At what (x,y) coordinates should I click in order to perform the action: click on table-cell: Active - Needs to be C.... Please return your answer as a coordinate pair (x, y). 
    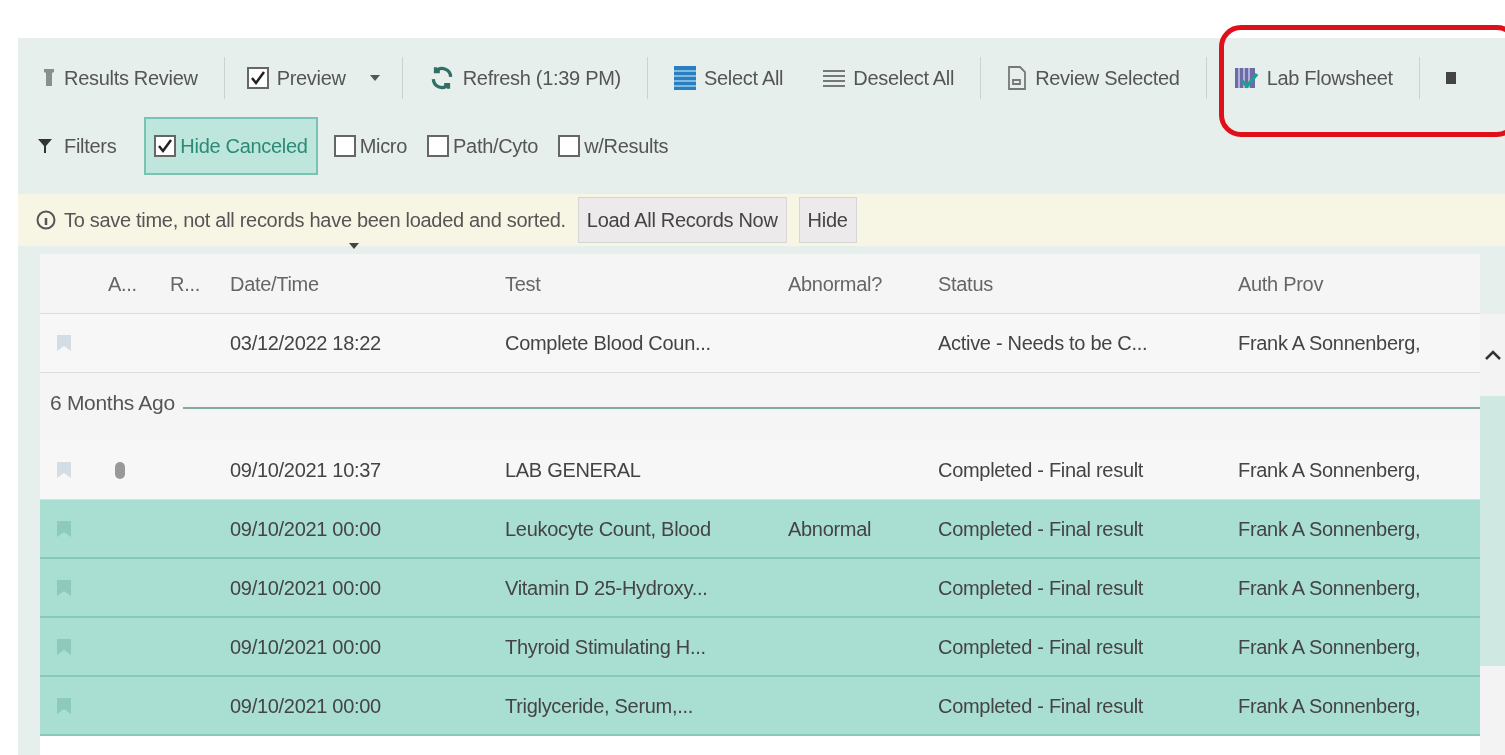
    Looking at the image, I should click on (1043, 343).